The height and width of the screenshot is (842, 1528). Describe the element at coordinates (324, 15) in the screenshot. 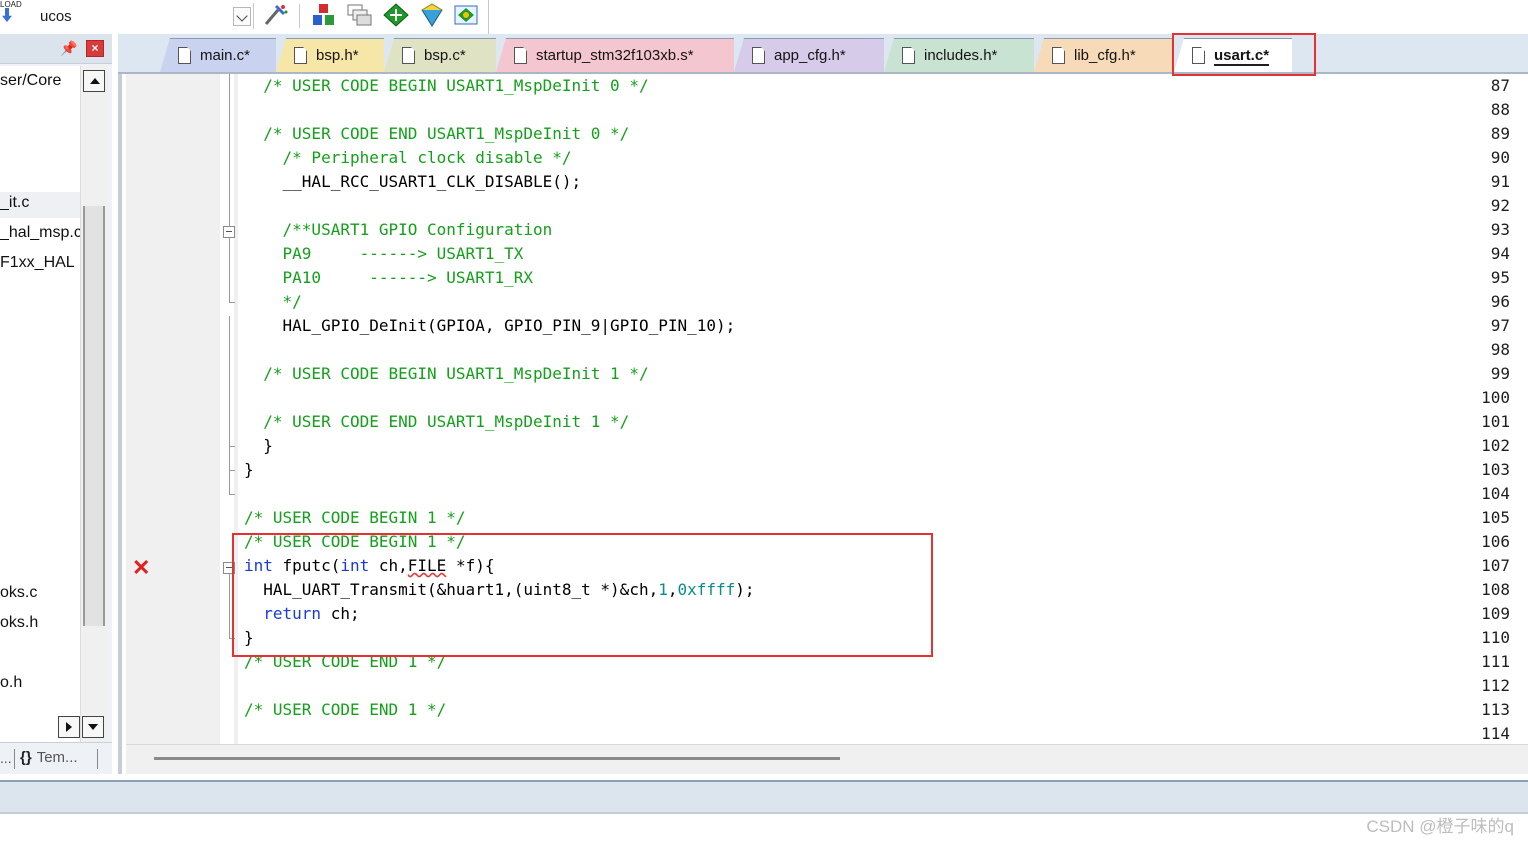

I see `manage-components-icon` at that location.